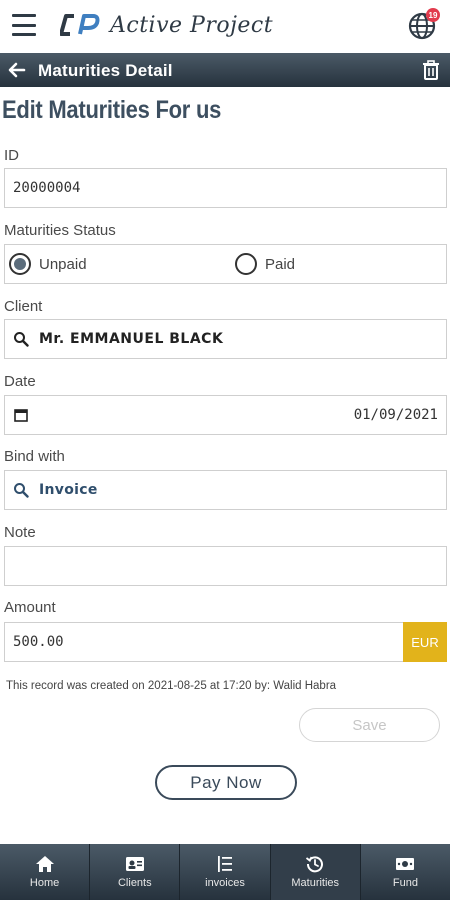 This screenshot has height=900, width=450. I want to click on note-field, so click(225, 566).